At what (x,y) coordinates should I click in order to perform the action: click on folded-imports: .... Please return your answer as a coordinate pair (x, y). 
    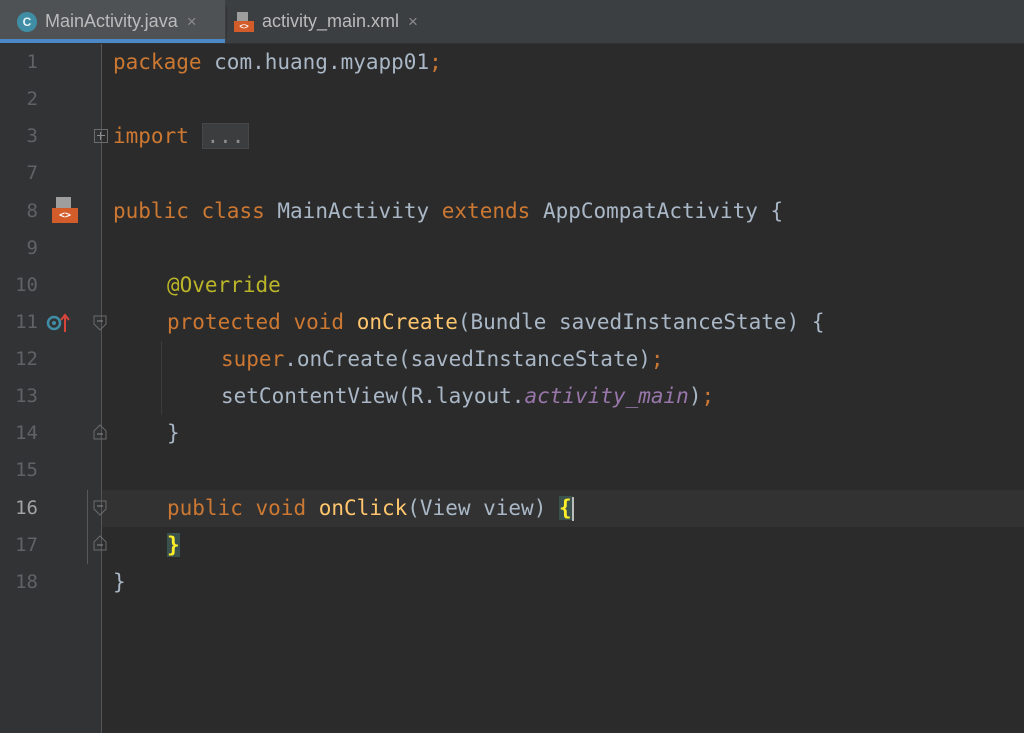
    Looking at the image, I should click on (225, 136).